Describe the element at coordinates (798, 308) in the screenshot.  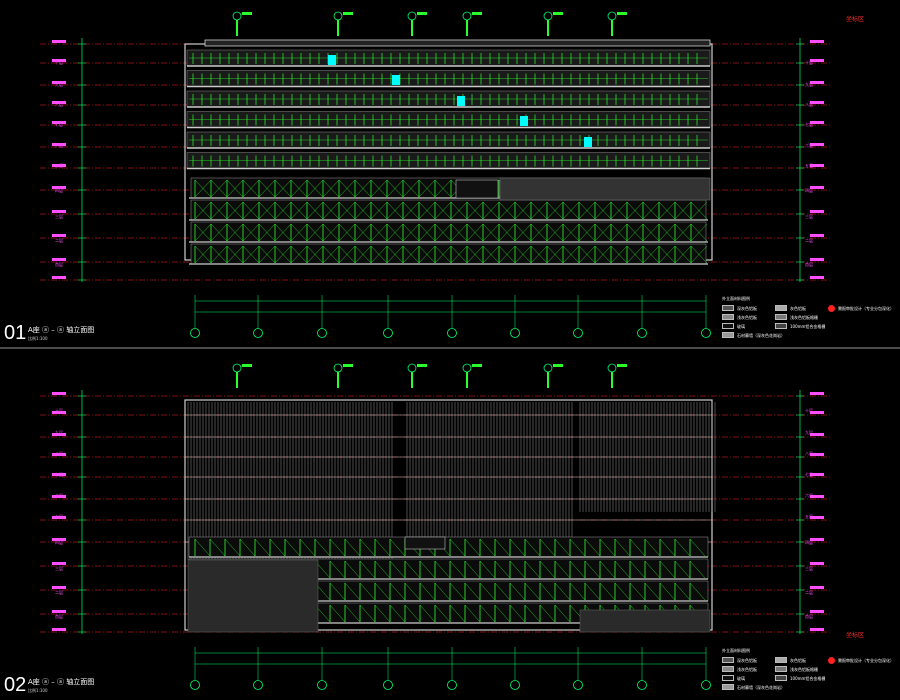
I see `legend-item: 灰色铝板` at that location.